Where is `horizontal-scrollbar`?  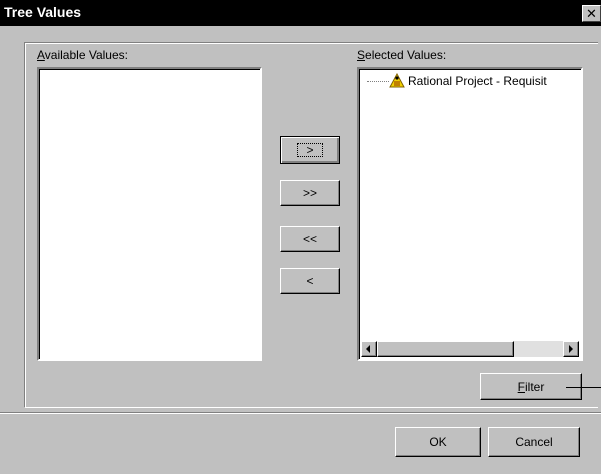
horizontal-scrollbar is located at coordinates (470, 349).